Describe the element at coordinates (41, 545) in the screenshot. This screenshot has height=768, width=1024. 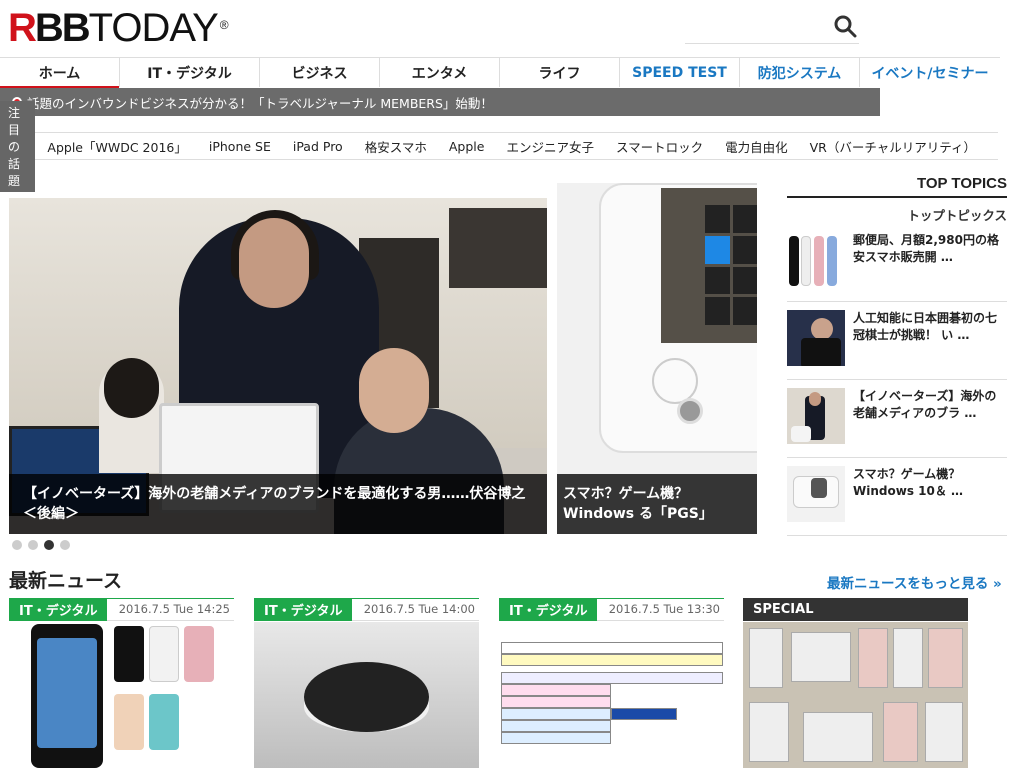
I see `slider-dots` at that location.